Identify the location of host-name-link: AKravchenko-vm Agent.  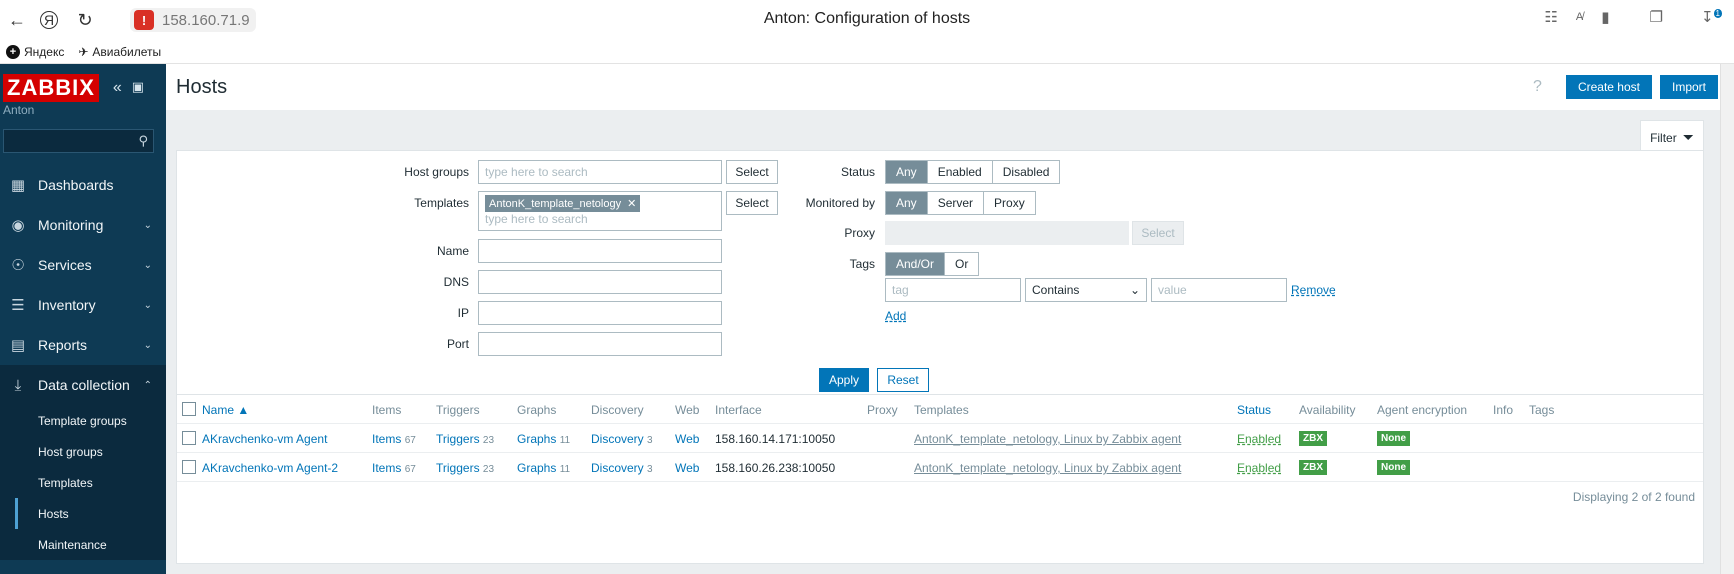
(264, 439).